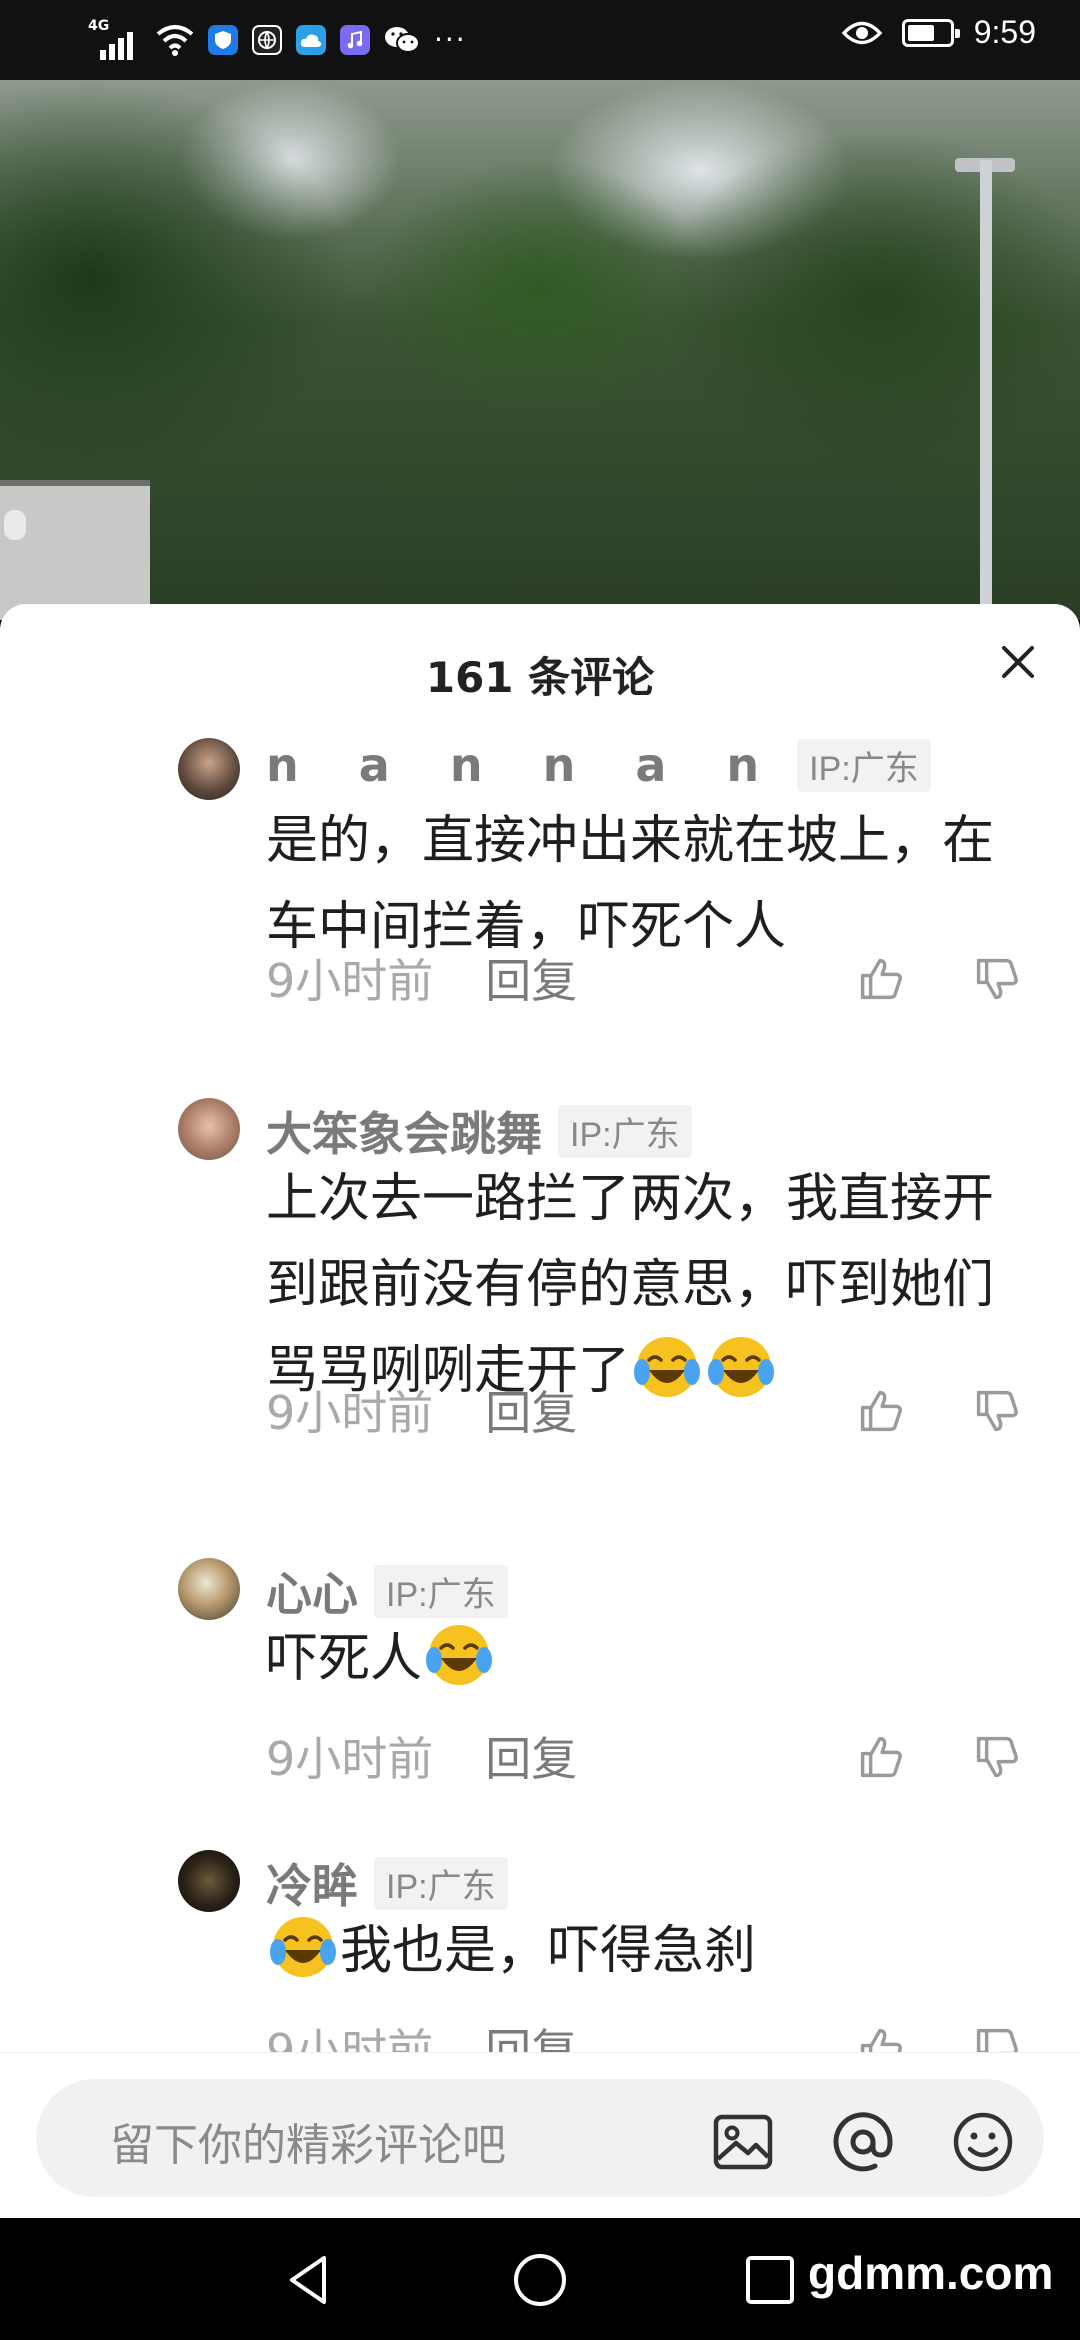  Describe the element at coordinates (355, 40) in the screenshot. I see `music-app-icon` at that location.